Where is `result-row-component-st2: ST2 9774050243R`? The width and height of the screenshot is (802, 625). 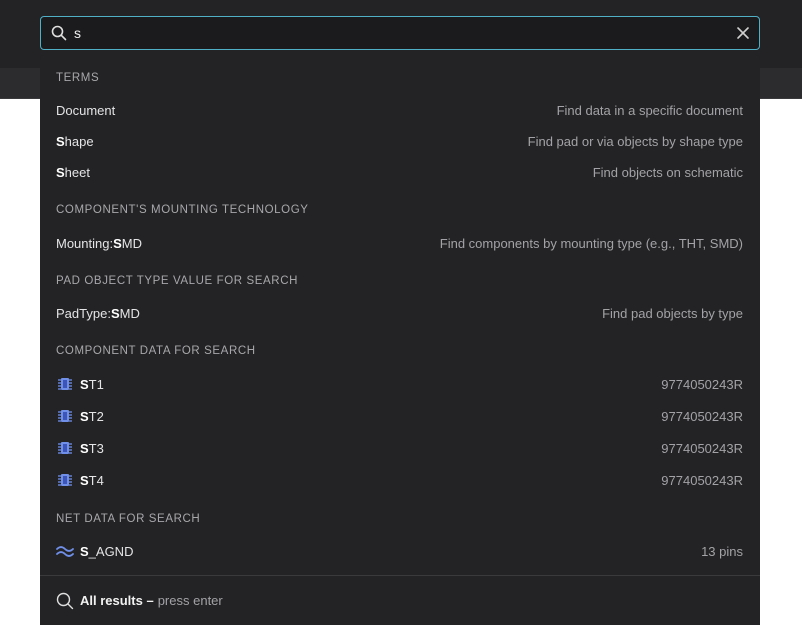 result-row-component-st2: ST2 9774050243R is located at coordinates (400, 416).